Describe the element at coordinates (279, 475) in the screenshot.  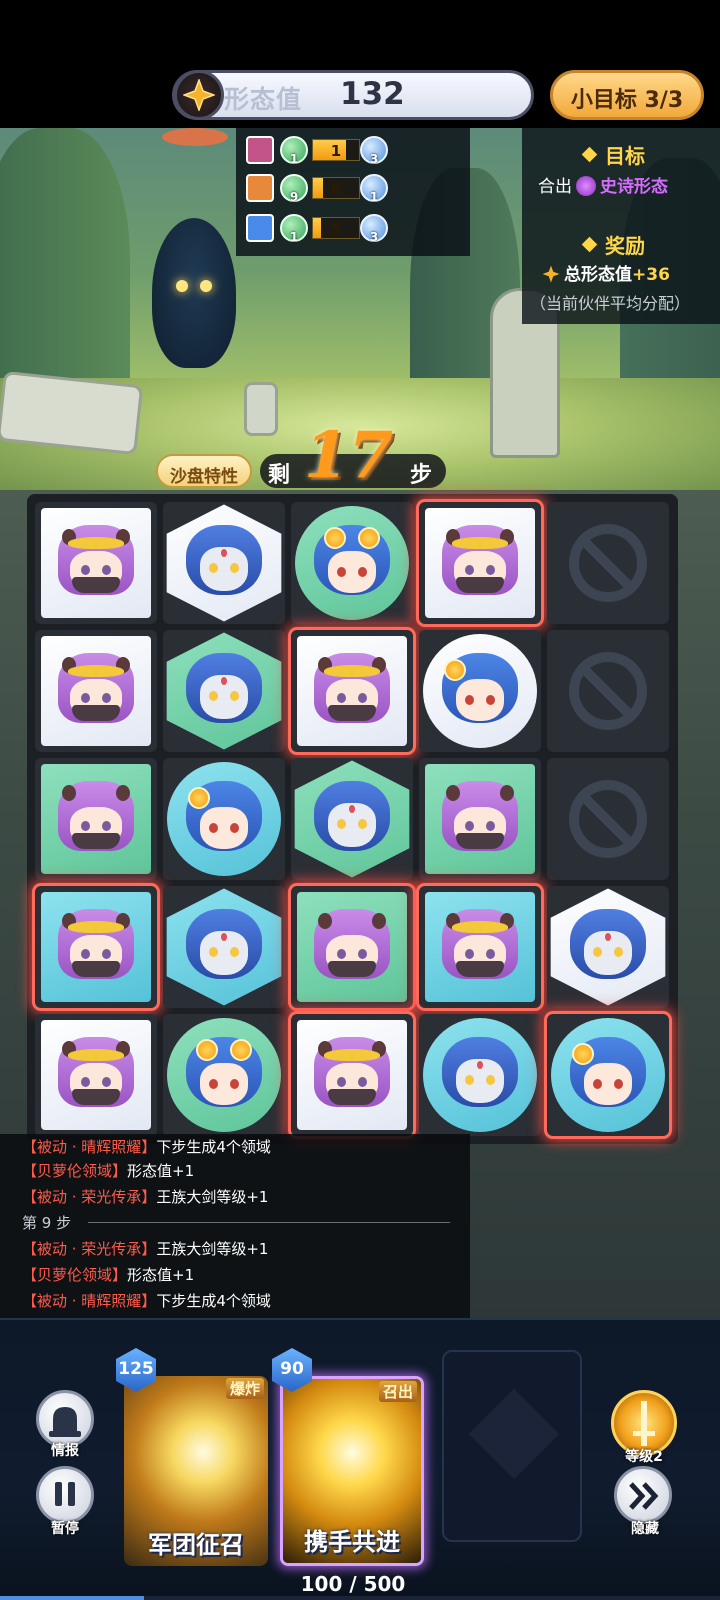
I see `steps-left-label: 剩` at that location.